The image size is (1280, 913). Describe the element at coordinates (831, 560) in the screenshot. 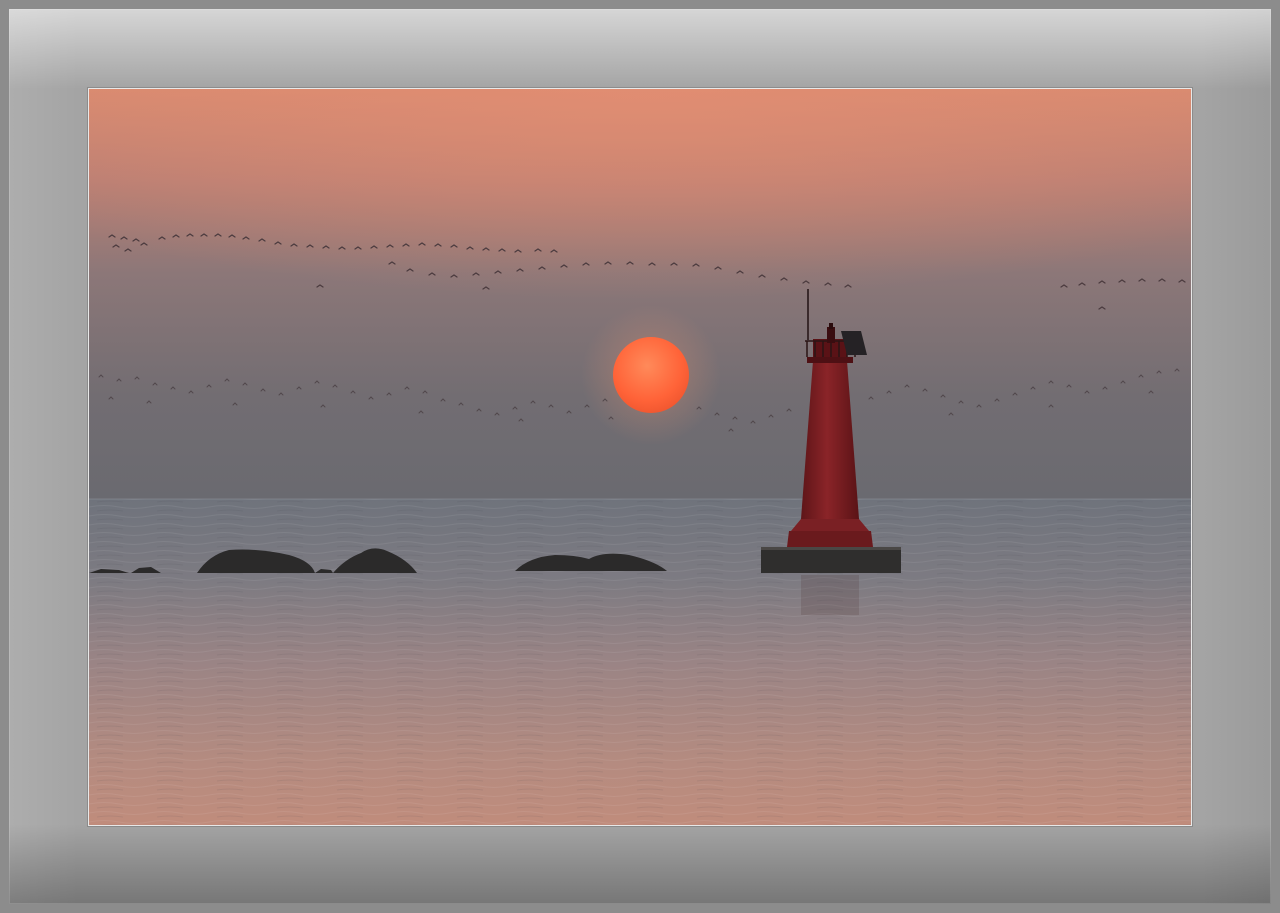

I see `lighthouse-base` at that location.